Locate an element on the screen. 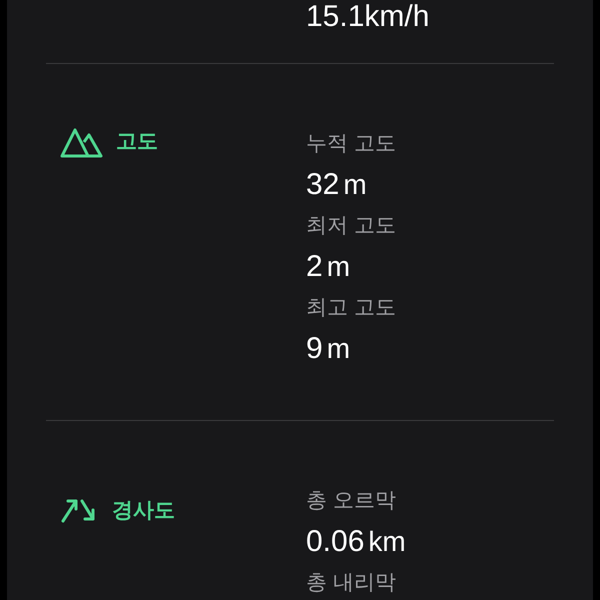 The width and height of the screenshot is (600, 600). stat-label: 총 오르막 is located at coordinates (351, 501).